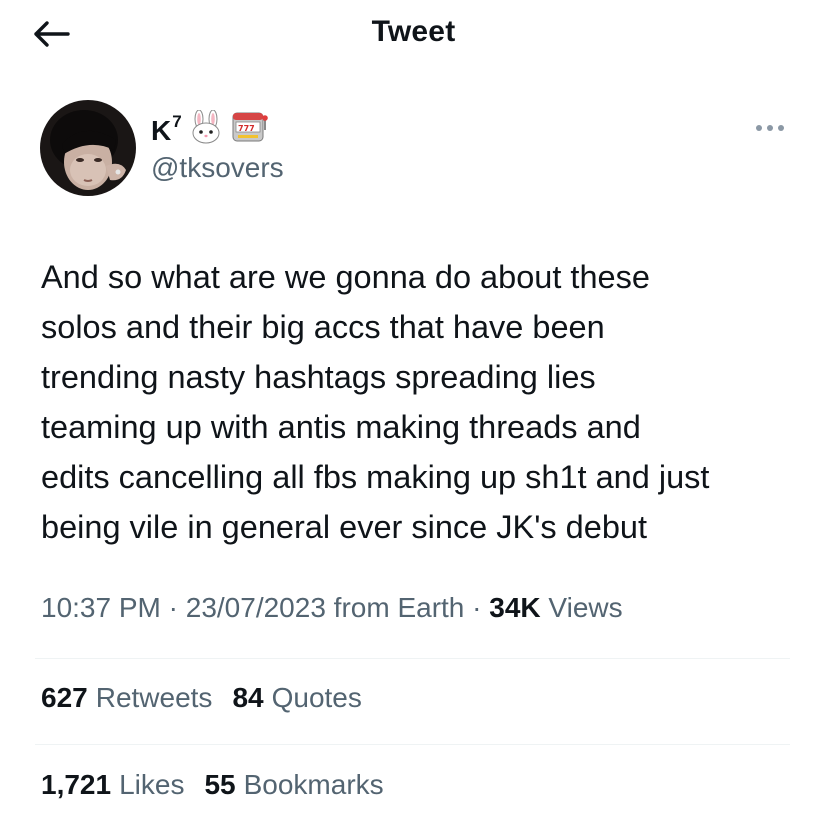  I want to click on rabbit-face-emoji, so click(206, 130).